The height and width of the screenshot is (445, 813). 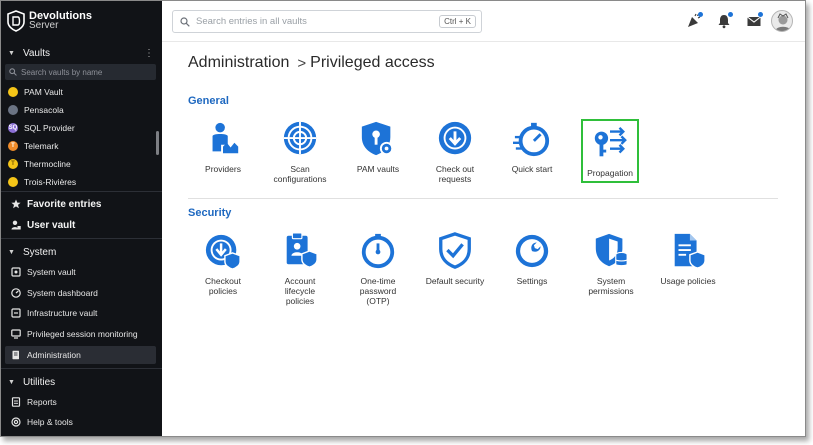 I want to click on tile-label: System permissions, so click(x=611, y=286).